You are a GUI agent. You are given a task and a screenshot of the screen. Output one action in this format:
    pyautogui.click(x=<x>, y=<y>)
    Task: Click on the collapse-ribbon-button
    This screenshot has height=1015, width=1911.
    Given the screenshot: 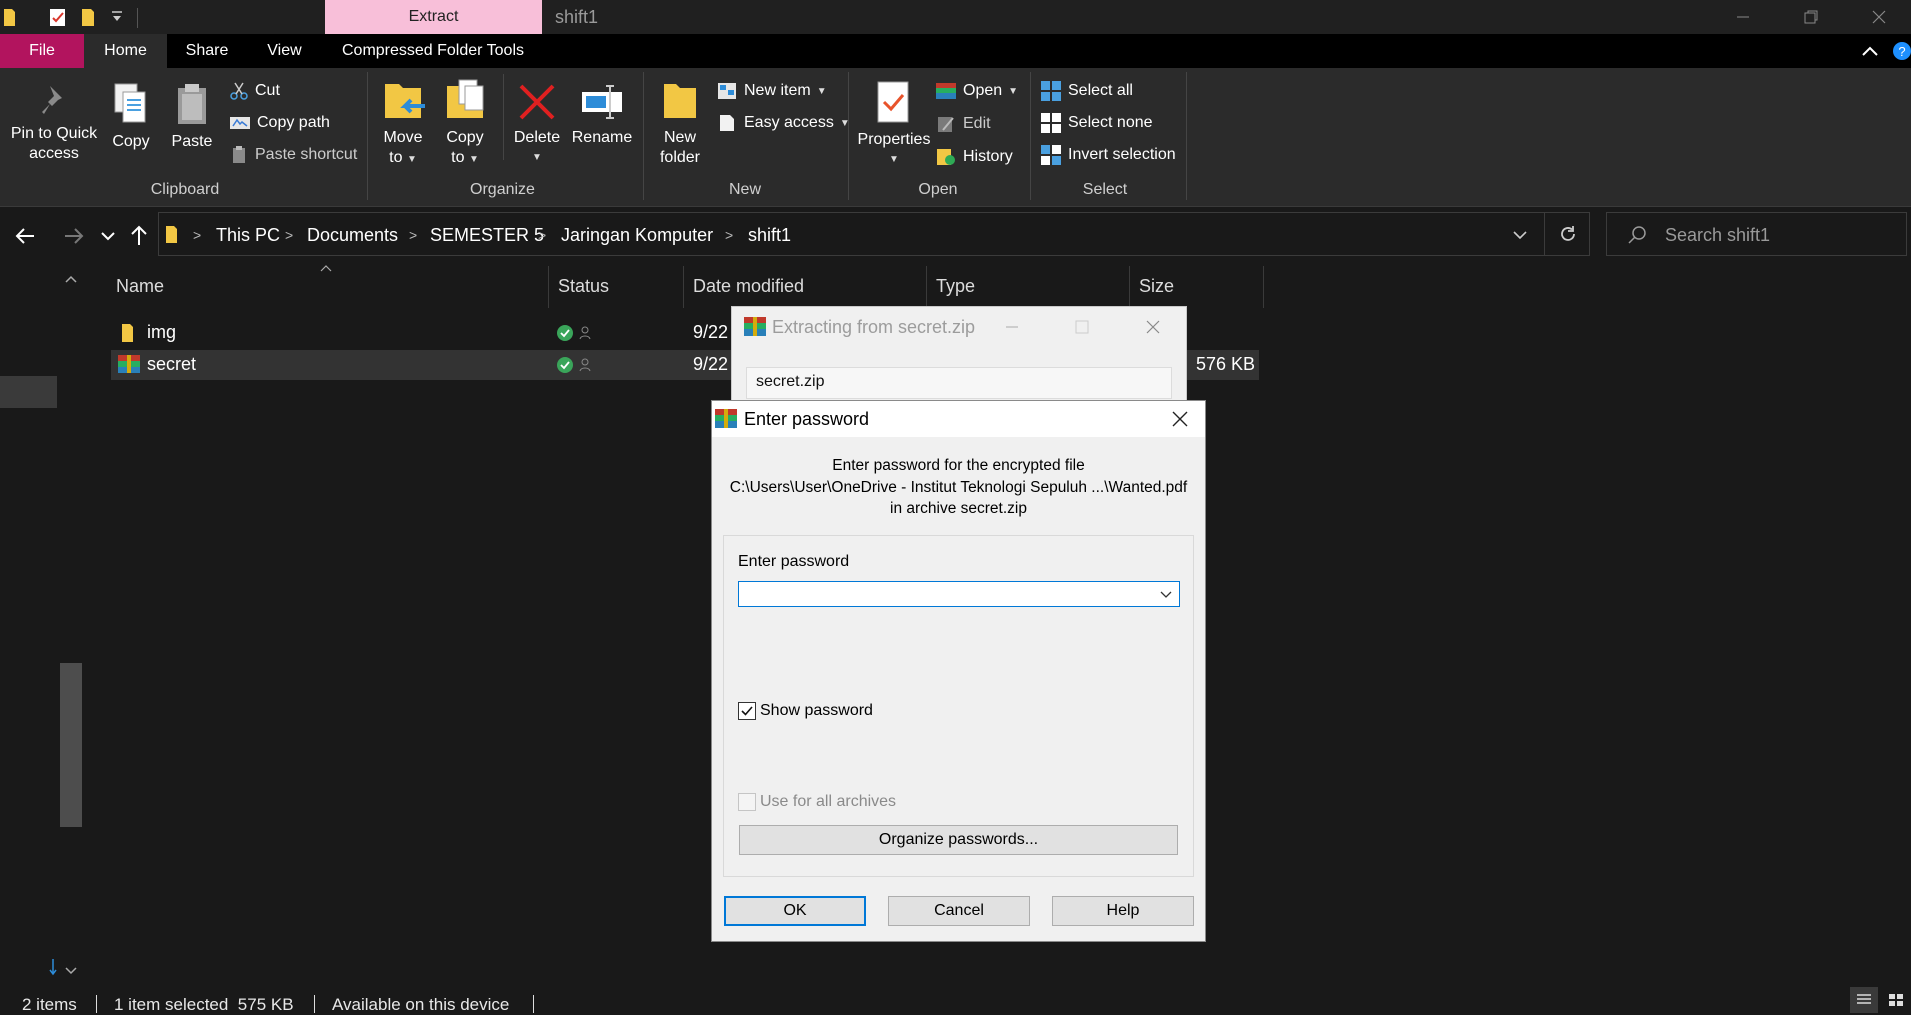 What is the action you would take?
    pyautogui.click(x=1870, y=51)
    